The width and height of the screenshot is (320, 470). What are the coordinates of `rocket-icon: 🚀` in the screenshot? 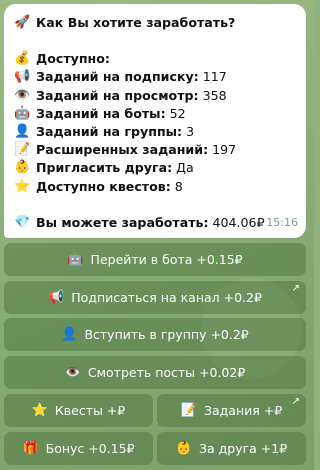 It's located at (22, 22).